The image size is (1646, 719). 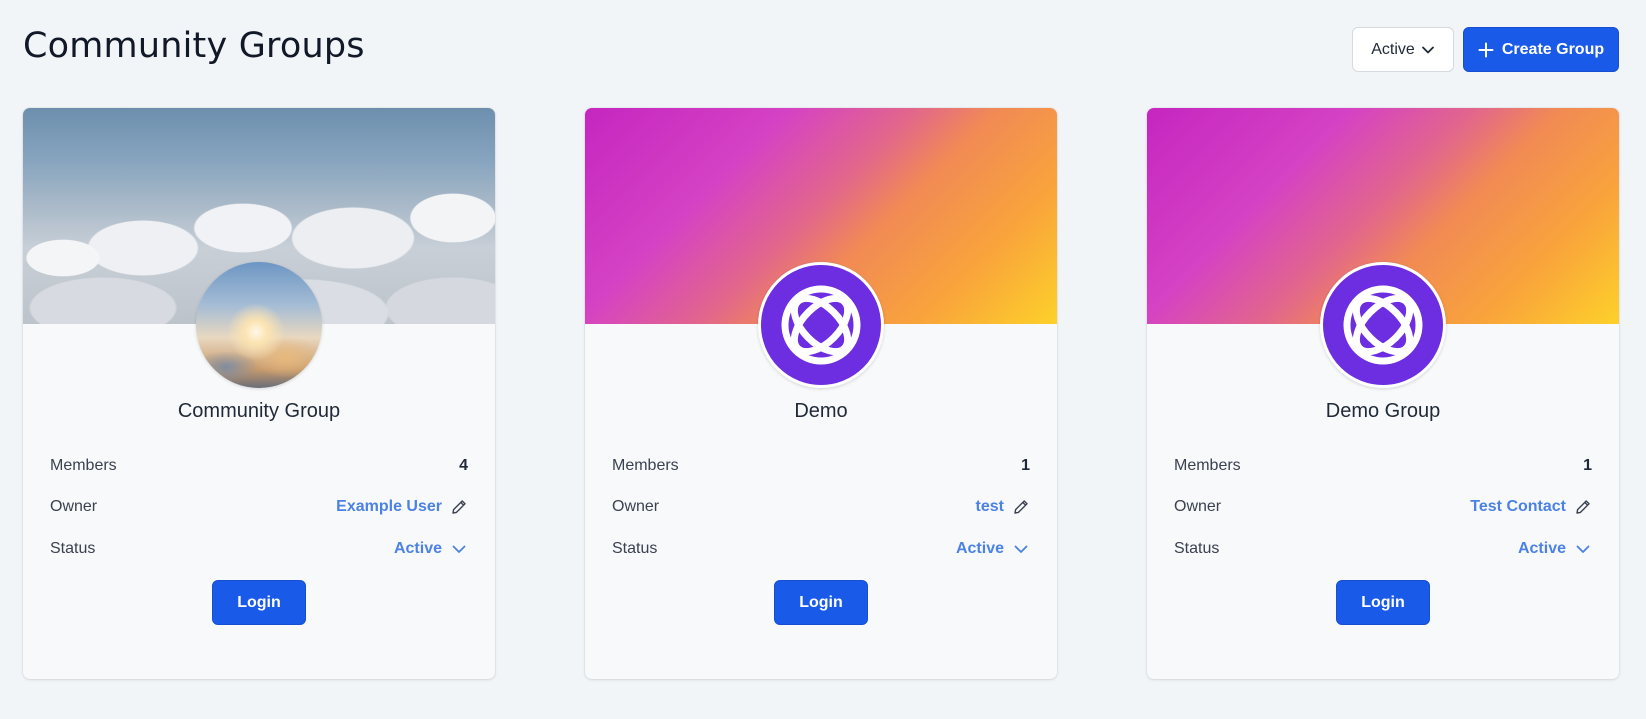 I want to click on page-title: Community Groups, so click(x=194, y=46).